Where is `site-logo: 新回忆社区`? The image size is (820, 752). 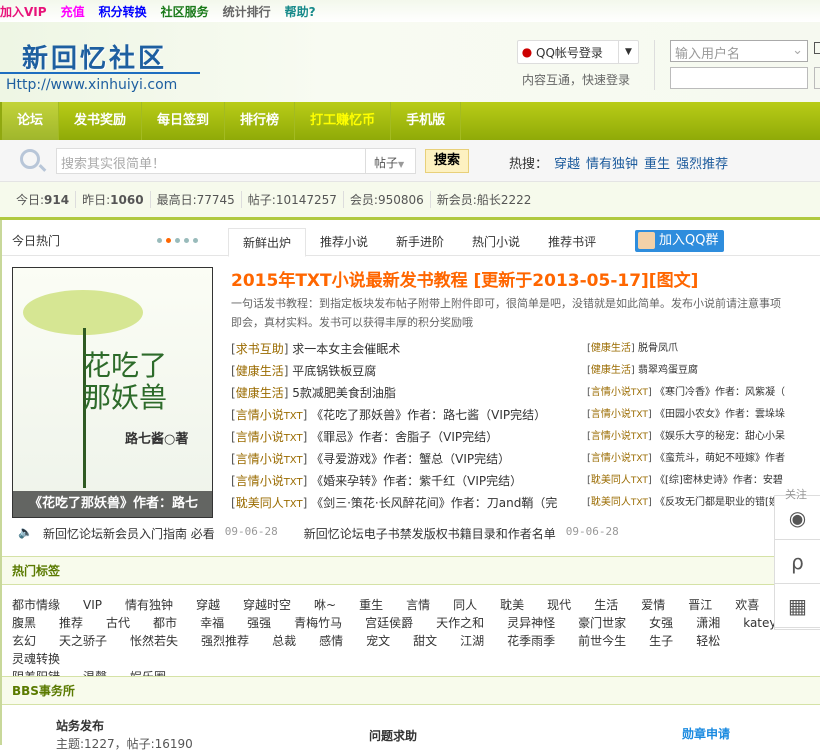
site-logo: 新回忆社区 is located at coordinates (94, 56).